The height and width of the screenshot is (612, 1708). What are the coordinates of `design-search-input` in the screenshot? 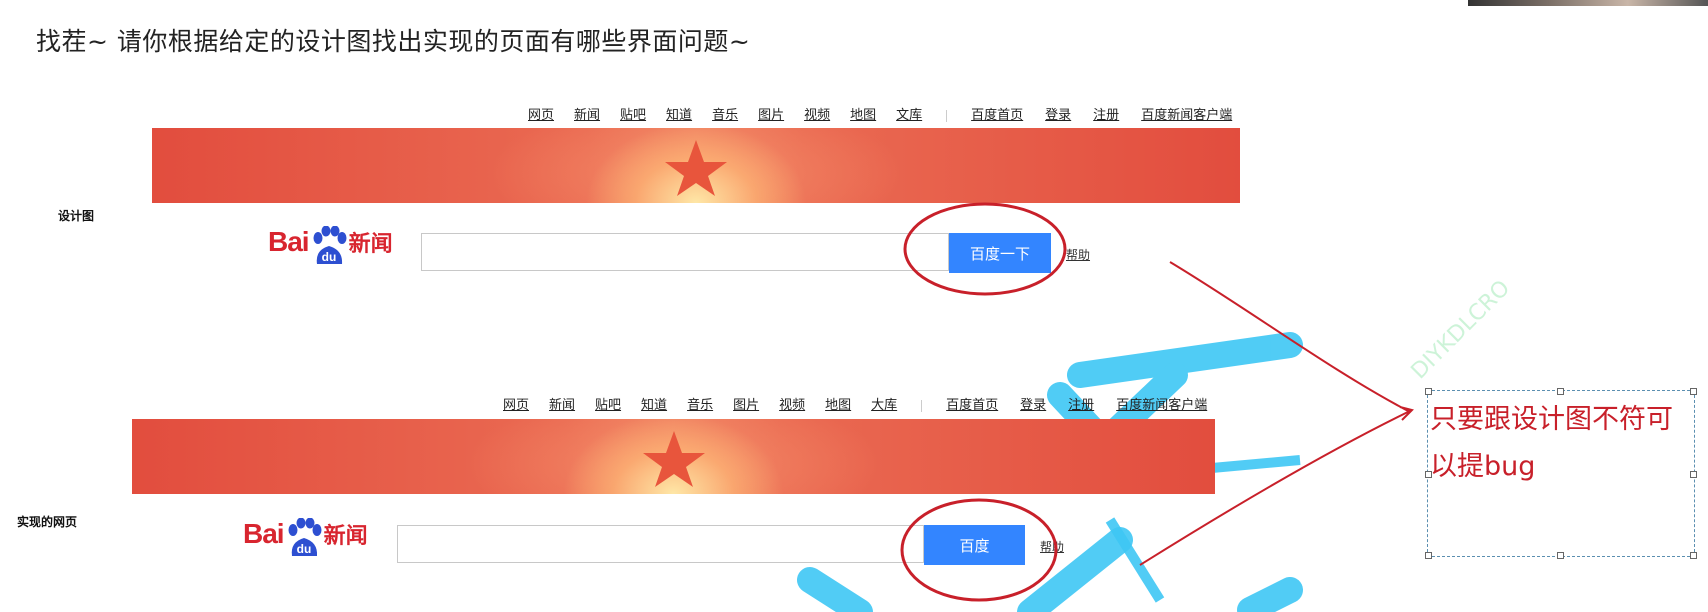 It's located at (685, 252).